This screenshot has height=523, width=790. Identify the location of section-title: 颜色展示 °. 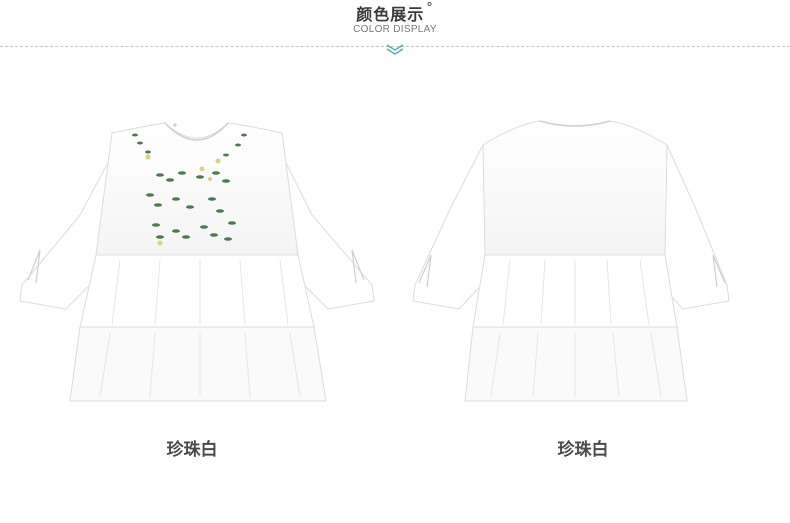
(395, 12).